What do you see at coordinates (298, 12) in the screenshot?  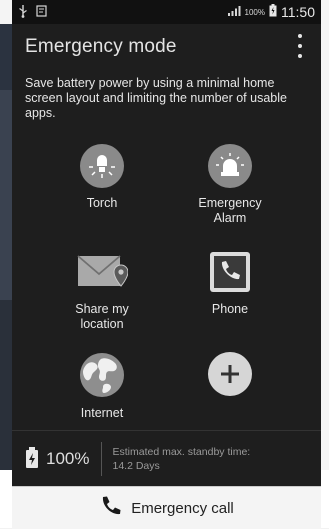 I see `status-time: 11:50` at bounding box center [298, 12].